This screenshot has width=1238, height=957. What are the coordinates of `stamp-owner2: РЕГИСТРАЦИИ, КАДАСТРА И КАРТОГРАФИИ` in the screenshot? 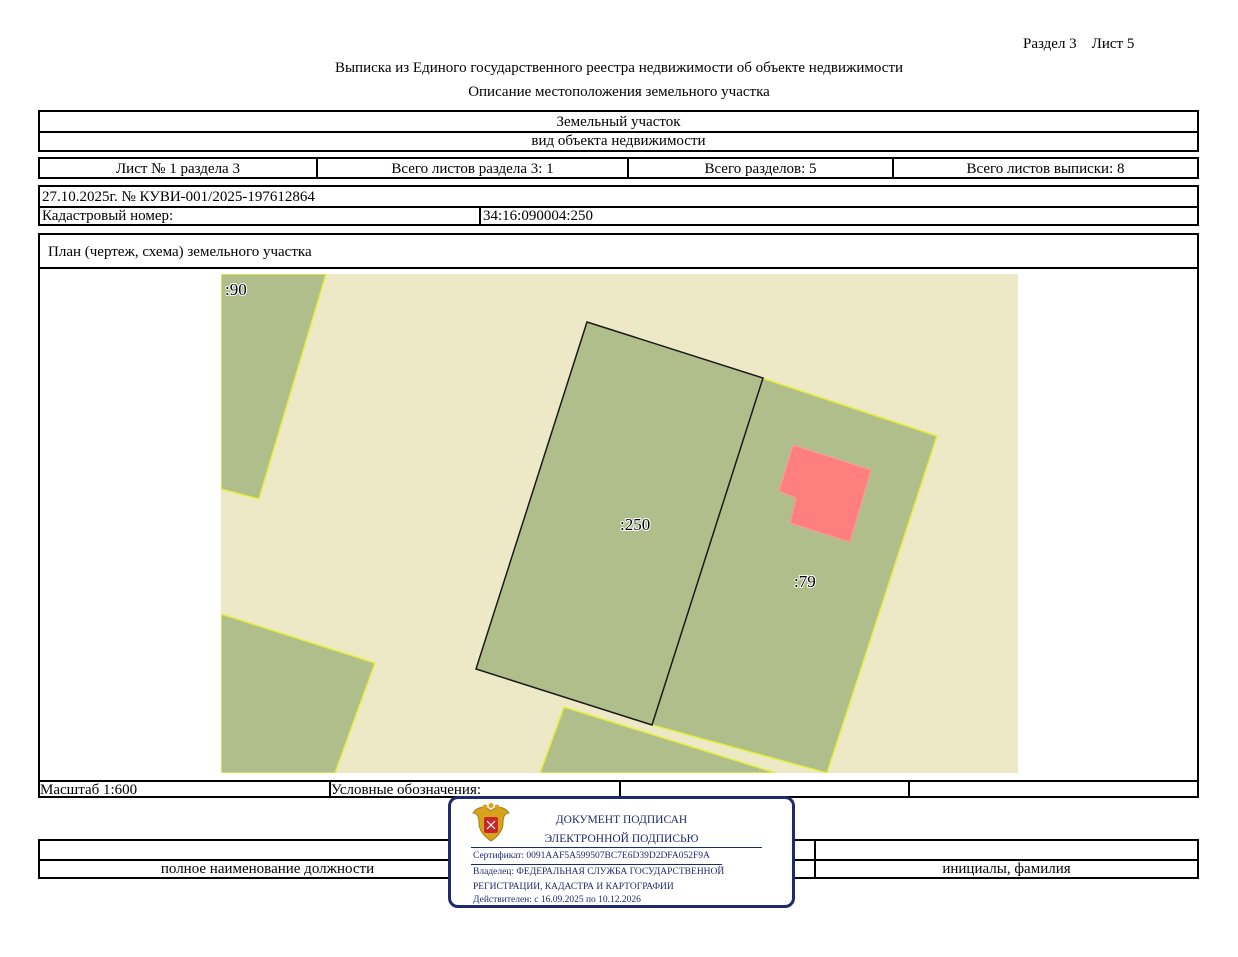 It's located at (573, 887).